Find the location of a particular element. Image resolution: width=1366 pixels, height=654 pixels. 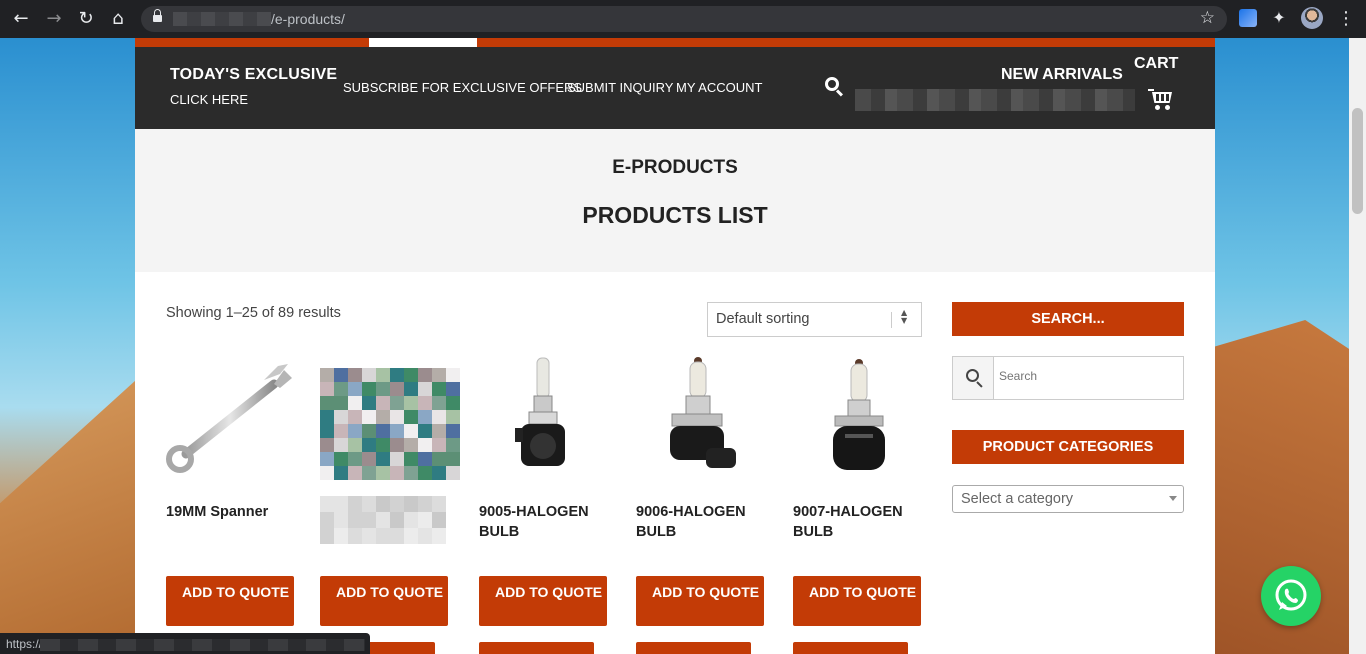

todays-exclusive-link: TODAY'S EXCLUSIVE is located at coordinates (253, 75).